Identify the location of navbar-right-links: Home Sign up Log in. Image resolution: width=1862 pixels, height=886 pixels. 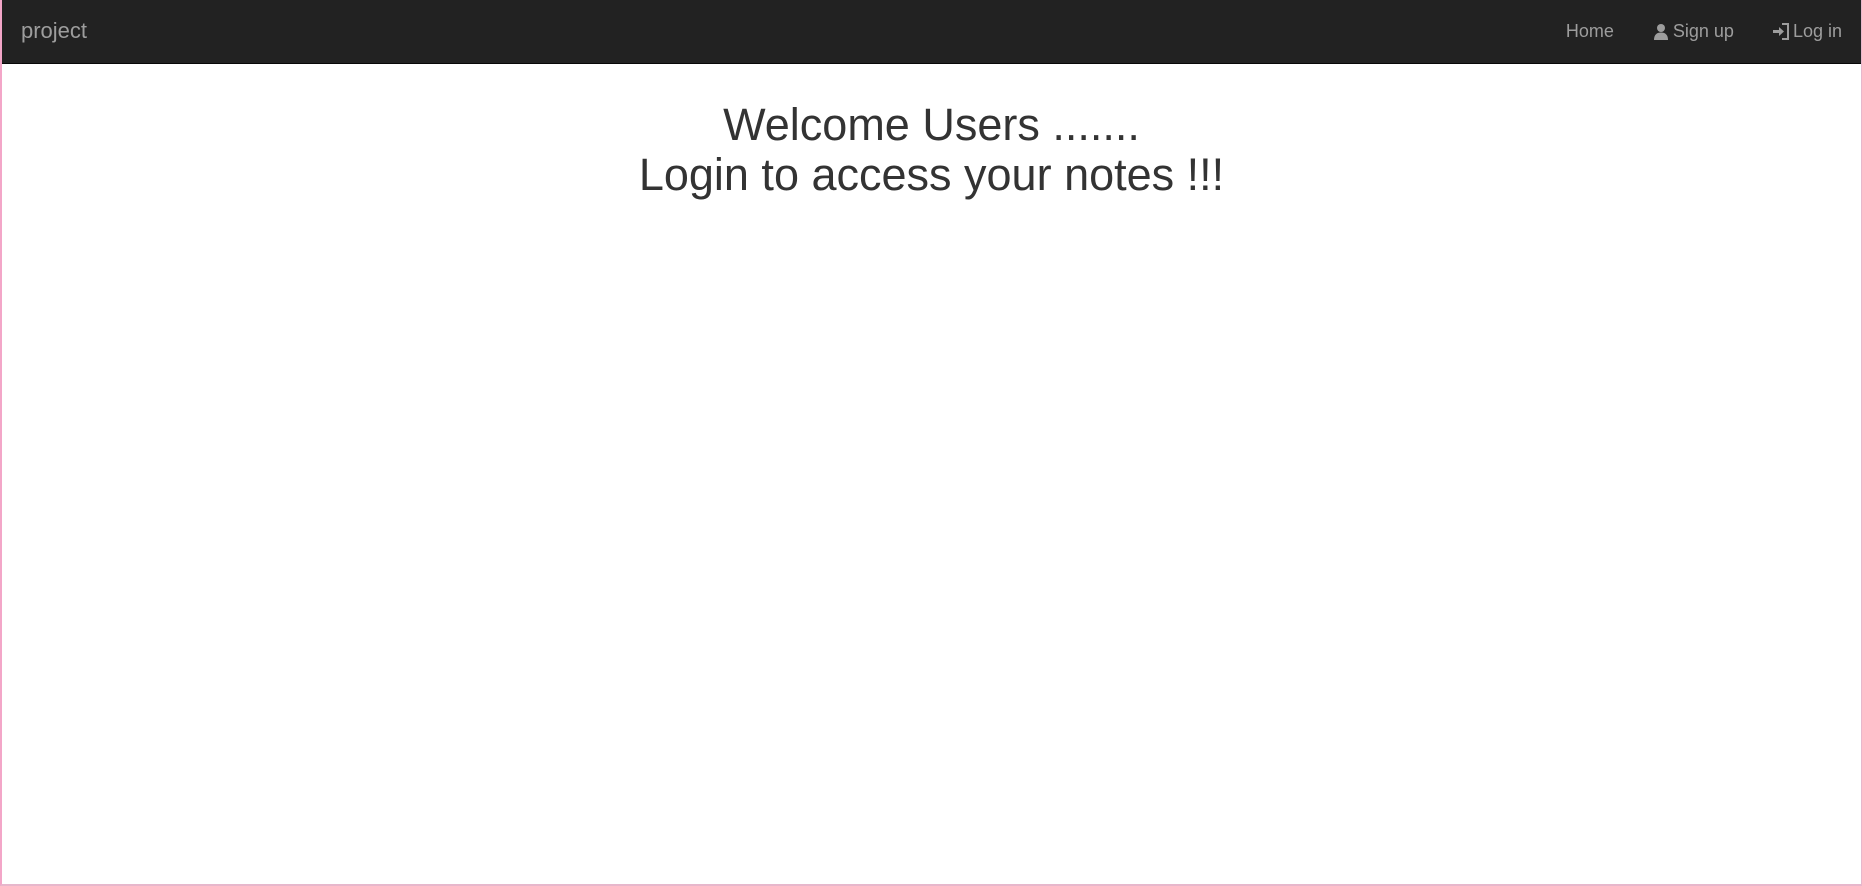
(1704, 31).